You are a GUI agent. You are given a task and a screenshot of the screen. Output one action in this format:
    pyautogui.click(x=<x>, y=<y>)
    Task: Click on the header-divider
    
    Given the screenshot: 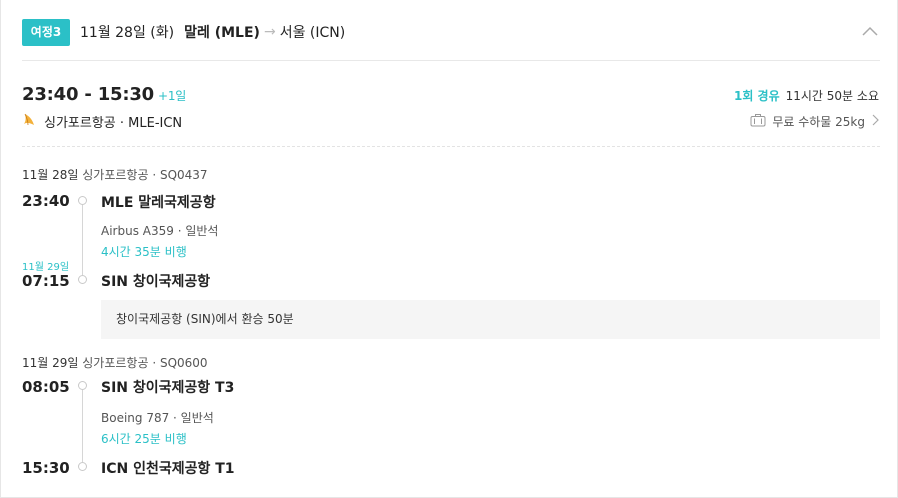 What is the action you would take?
    pyautogui.click(x=451, y=60)
    